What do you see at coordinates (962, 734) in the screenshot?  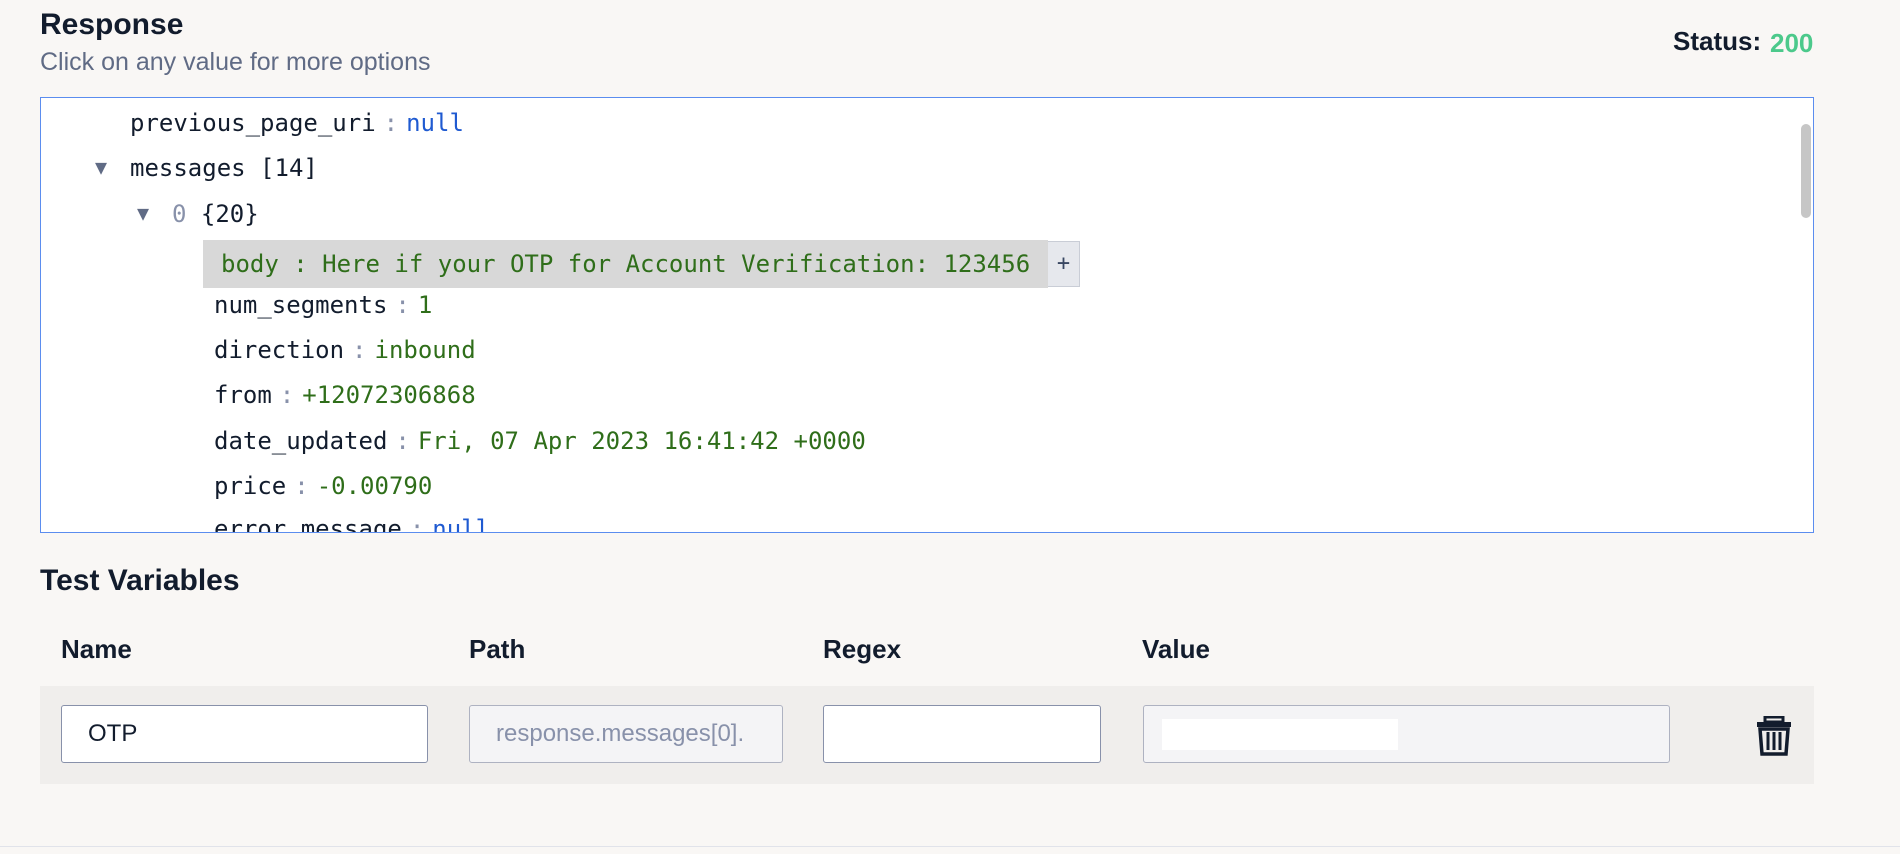 I see `variable-regex-input` at bounding box center [962, 734].